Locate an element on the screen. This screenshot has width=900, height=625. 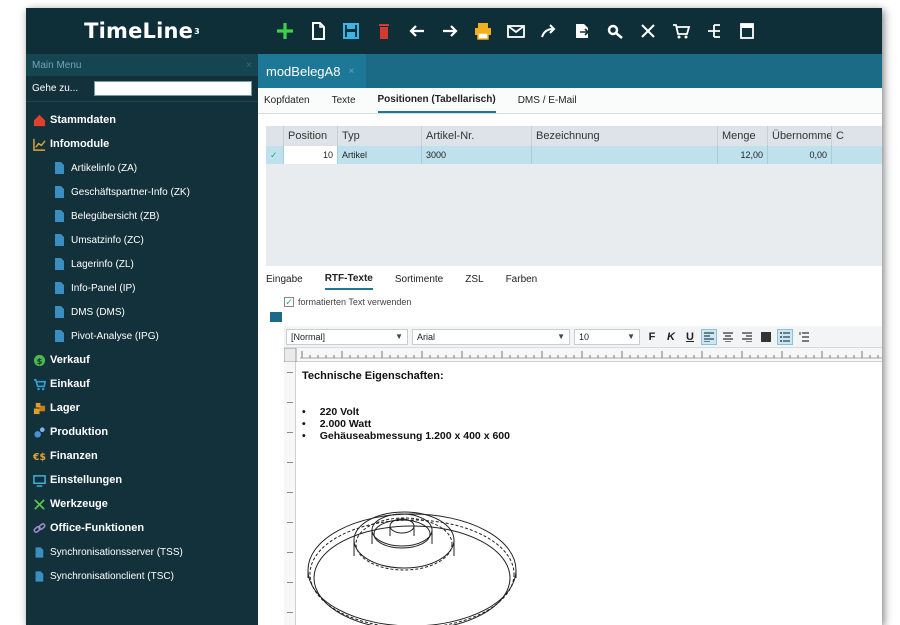
arrow-left-icon is located at coordinates (417, 31).